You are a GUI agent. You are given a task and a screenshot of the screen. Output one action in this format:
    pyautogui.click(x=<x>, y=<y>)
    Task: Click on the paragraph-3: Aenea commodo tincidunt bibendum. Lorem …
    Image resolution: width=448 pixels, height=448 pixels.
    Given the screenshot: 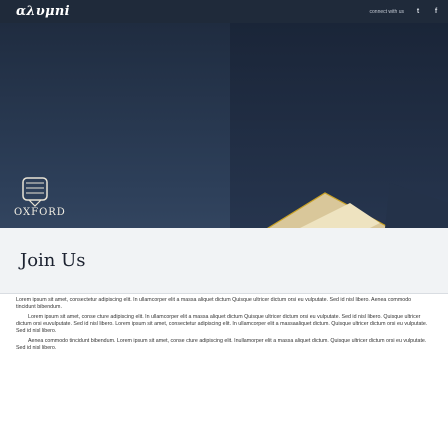 What is the action you would take?
    pyautogui.click(x=221, y=344)
    